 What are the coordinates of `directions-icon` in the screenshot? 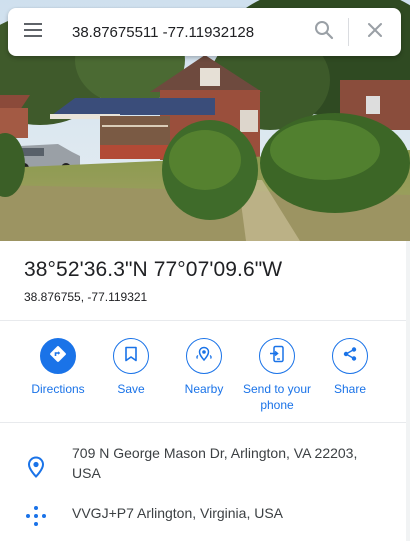 It's located at (58, 356).